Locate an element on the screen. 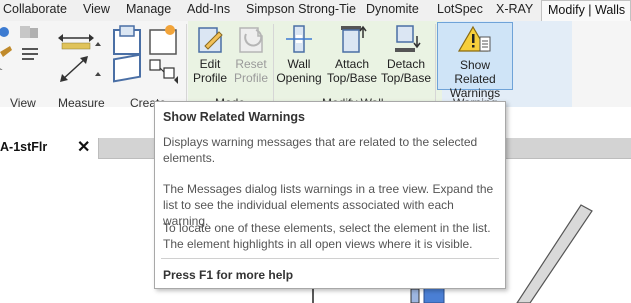 The height and width of the screenshot is (303, 631). detach-top-base-label-1: Detach is located at coordinates (406, 64).